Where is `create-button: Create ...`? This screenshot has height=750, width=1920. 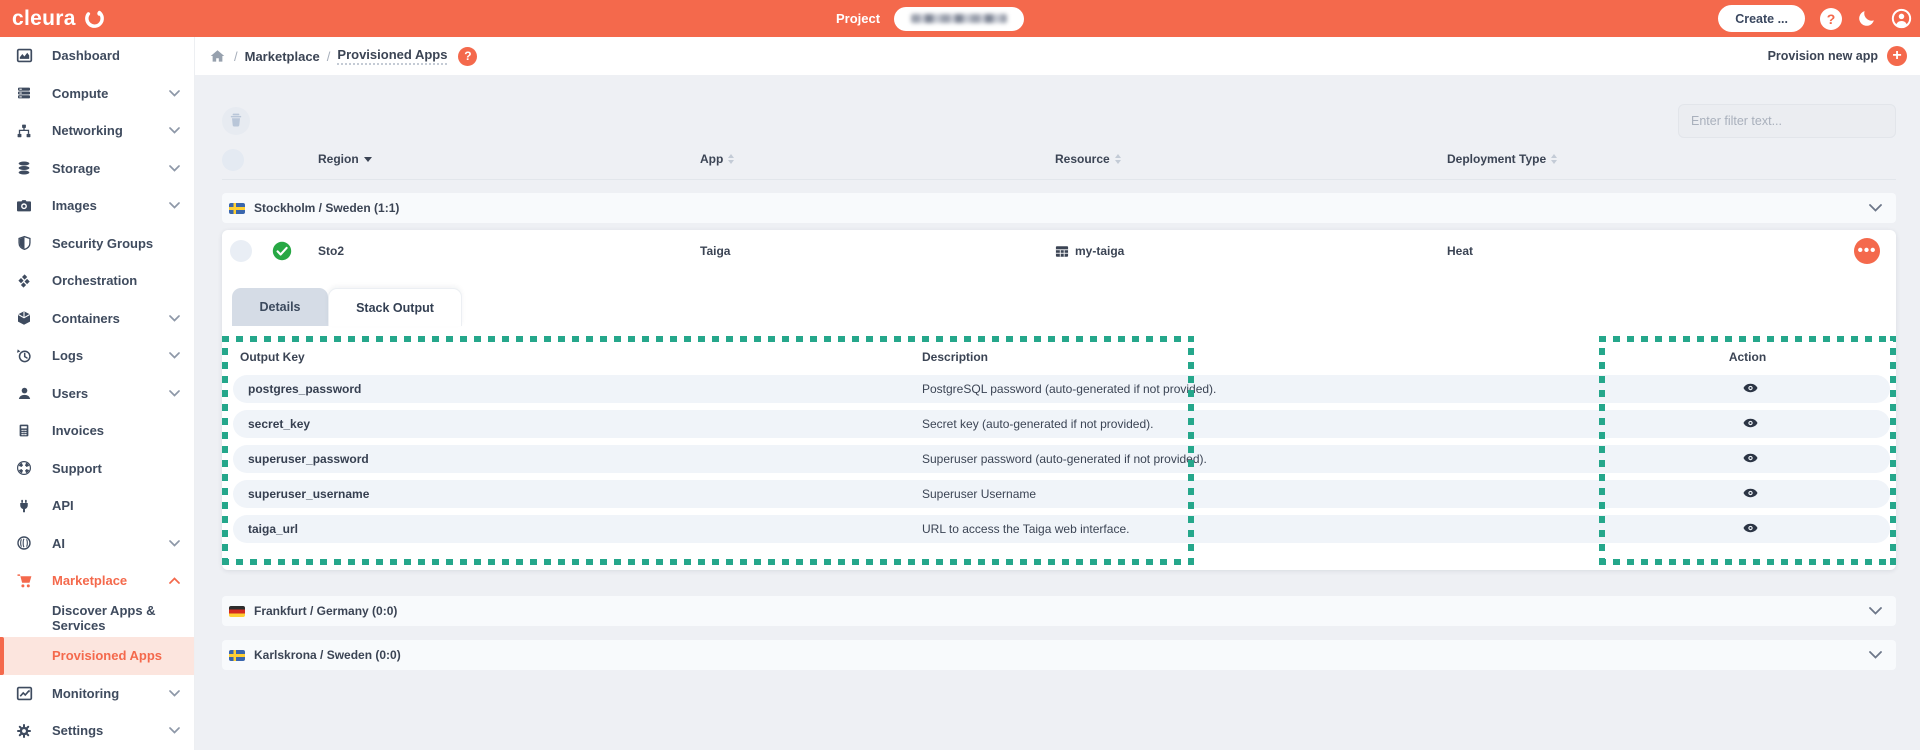 create-button: Create ... is located at coordinates (1761, 18).